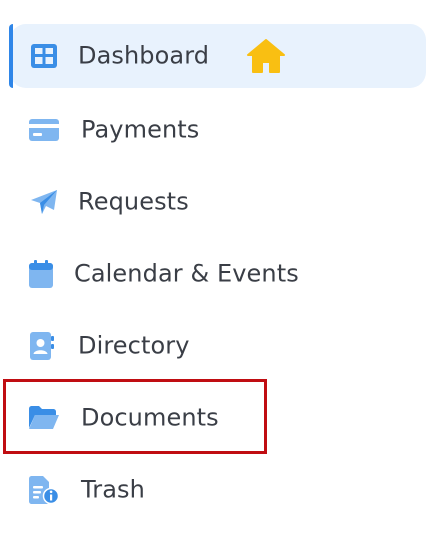 The width and height of the screenshot is (441, 547). I want to click on sidebar-item-dashboard: Dashboard, so click(217, 56).